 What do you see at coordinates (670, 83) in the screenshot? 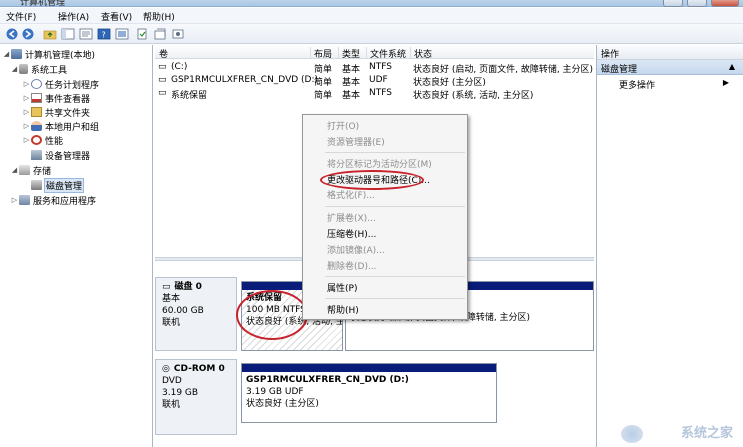
I see `action-more-actions: 更多操作 ▶` at bounding box center [670, 83].